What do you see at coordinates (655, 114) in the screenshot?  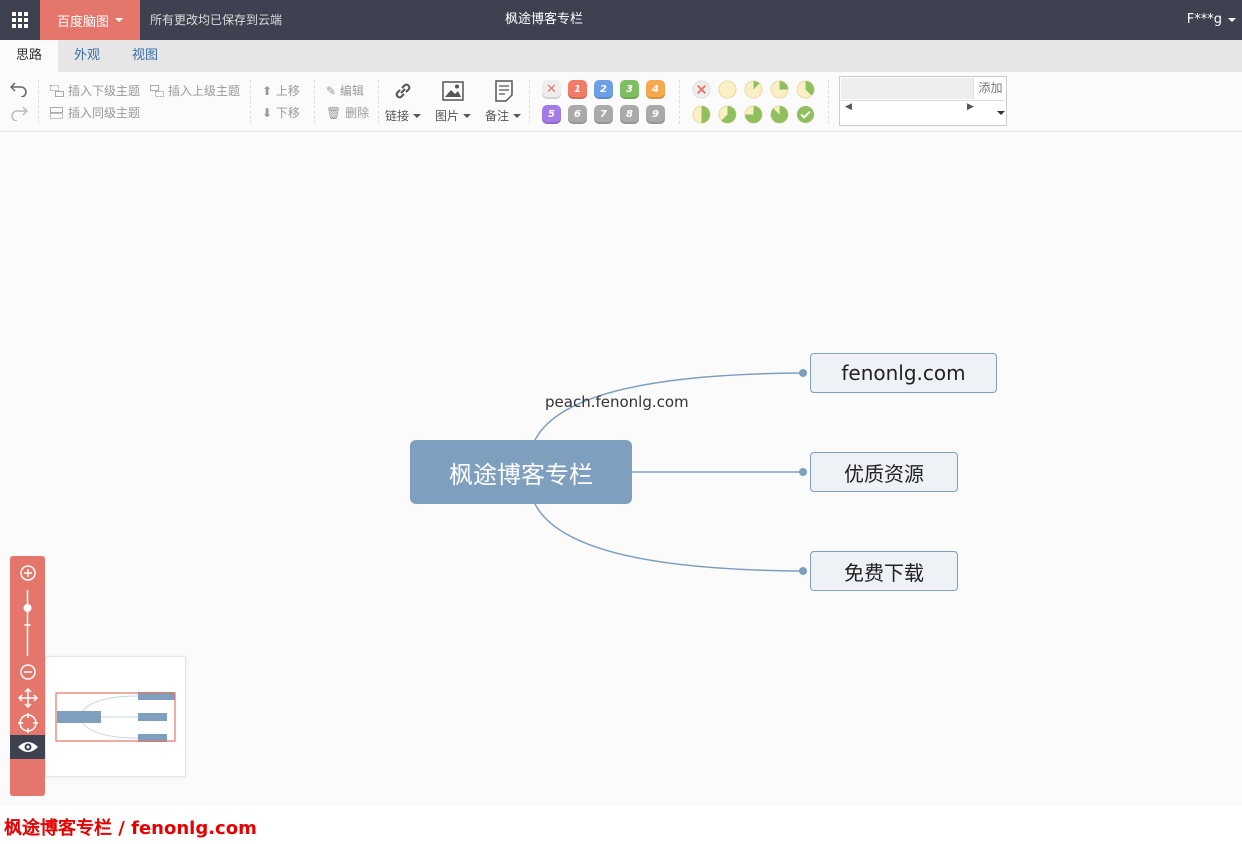 I see `priority-9-icon: 9` at bounding box center [655, 114].